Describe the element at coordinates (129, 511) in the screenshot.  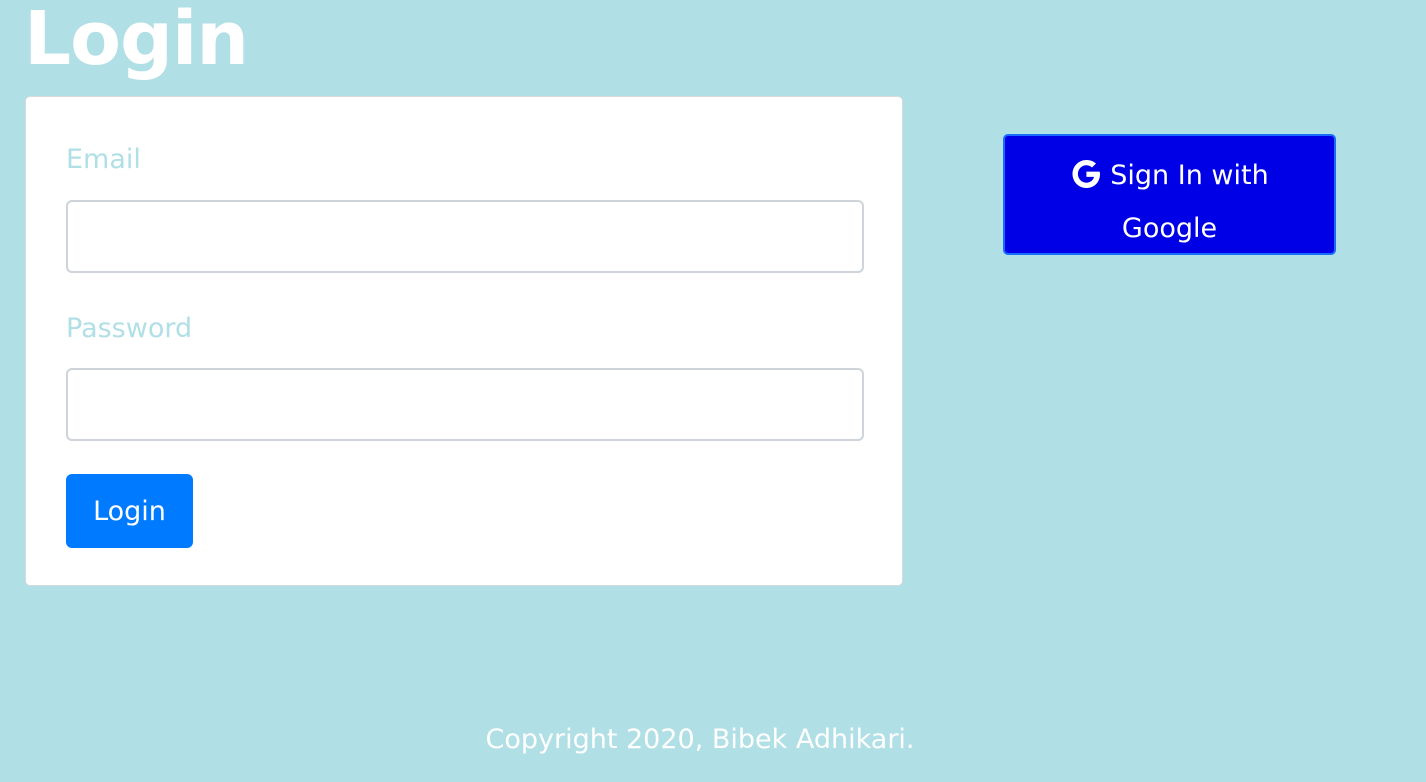
I see `login-button: Login` at that location.